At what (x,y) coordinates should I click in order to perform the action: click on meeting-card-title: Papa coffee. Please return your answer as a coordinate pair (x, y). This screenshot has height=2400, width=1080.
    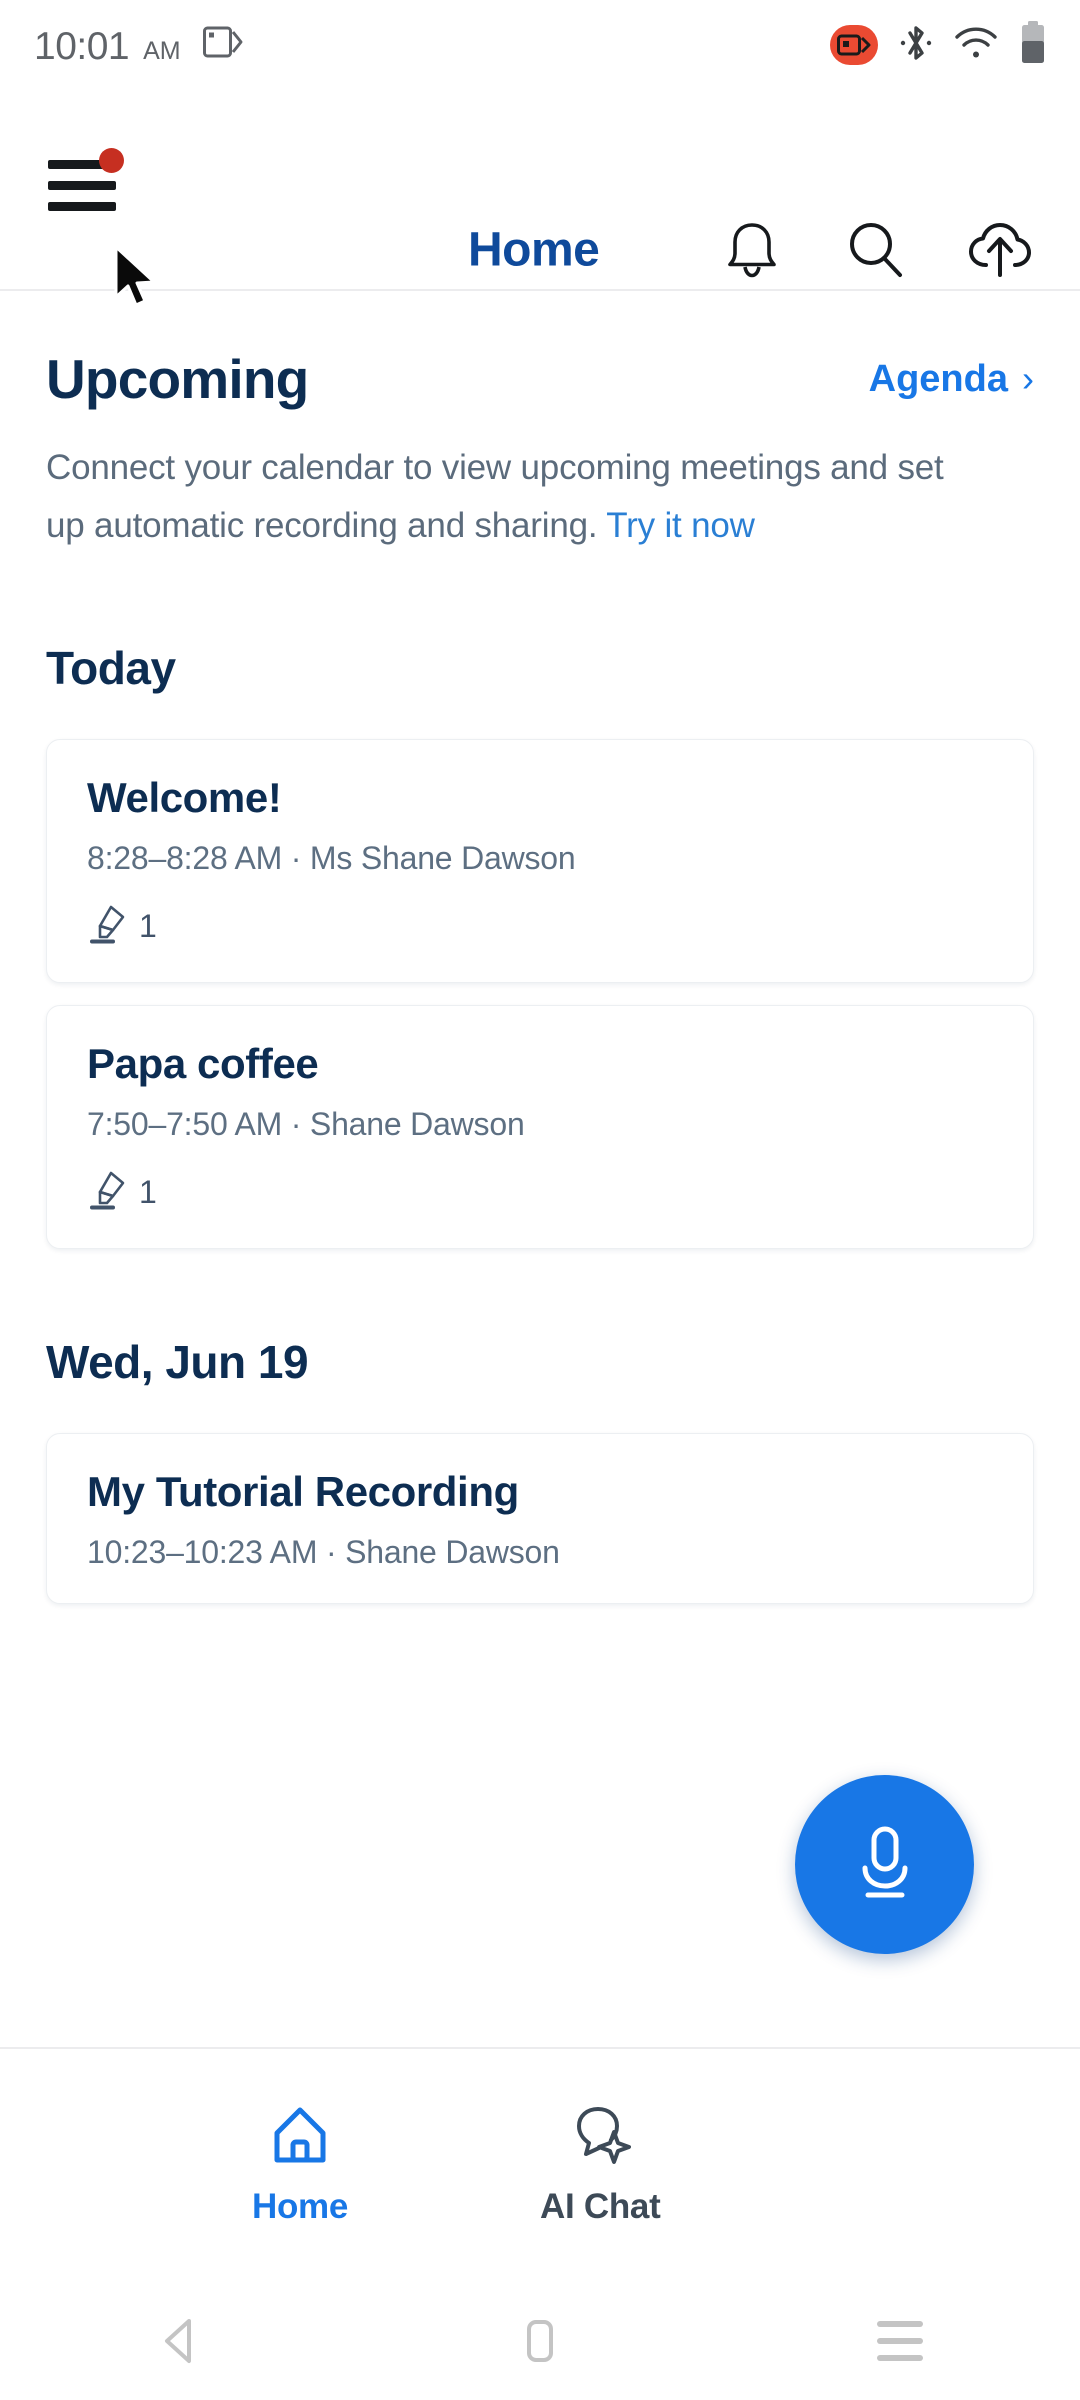
    Looking at the image, I should click on (203, 1063).